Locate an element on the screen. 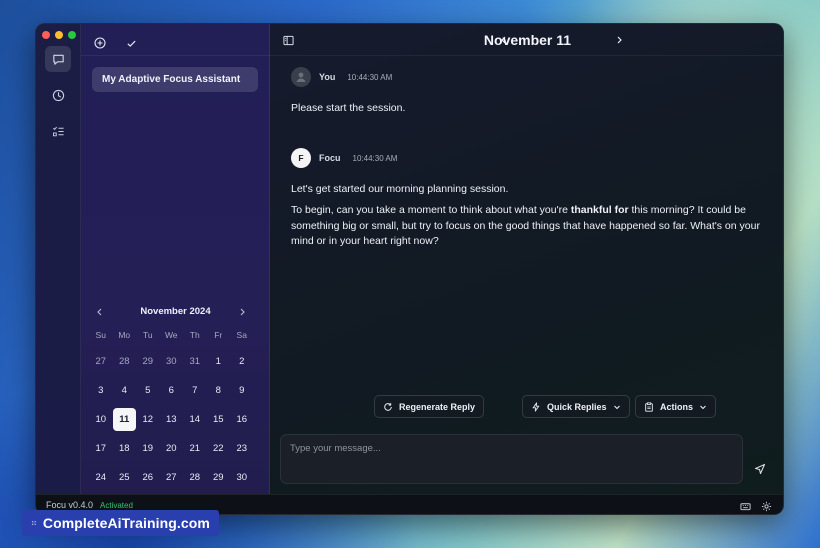 The height and width of the screenshot is (548, 820). keyboard-shortcuts-button is located at coordinates (745, 506).